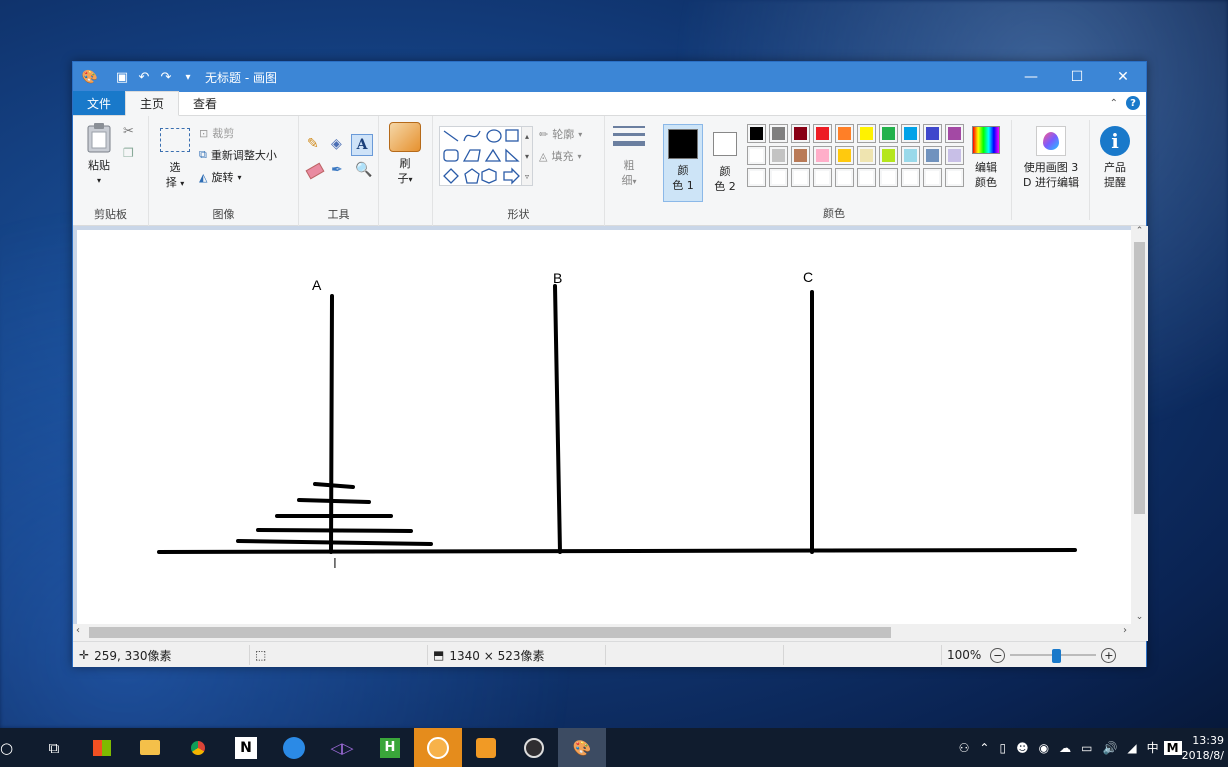  I want to click on help-icon: ?, so click(1133, 103).